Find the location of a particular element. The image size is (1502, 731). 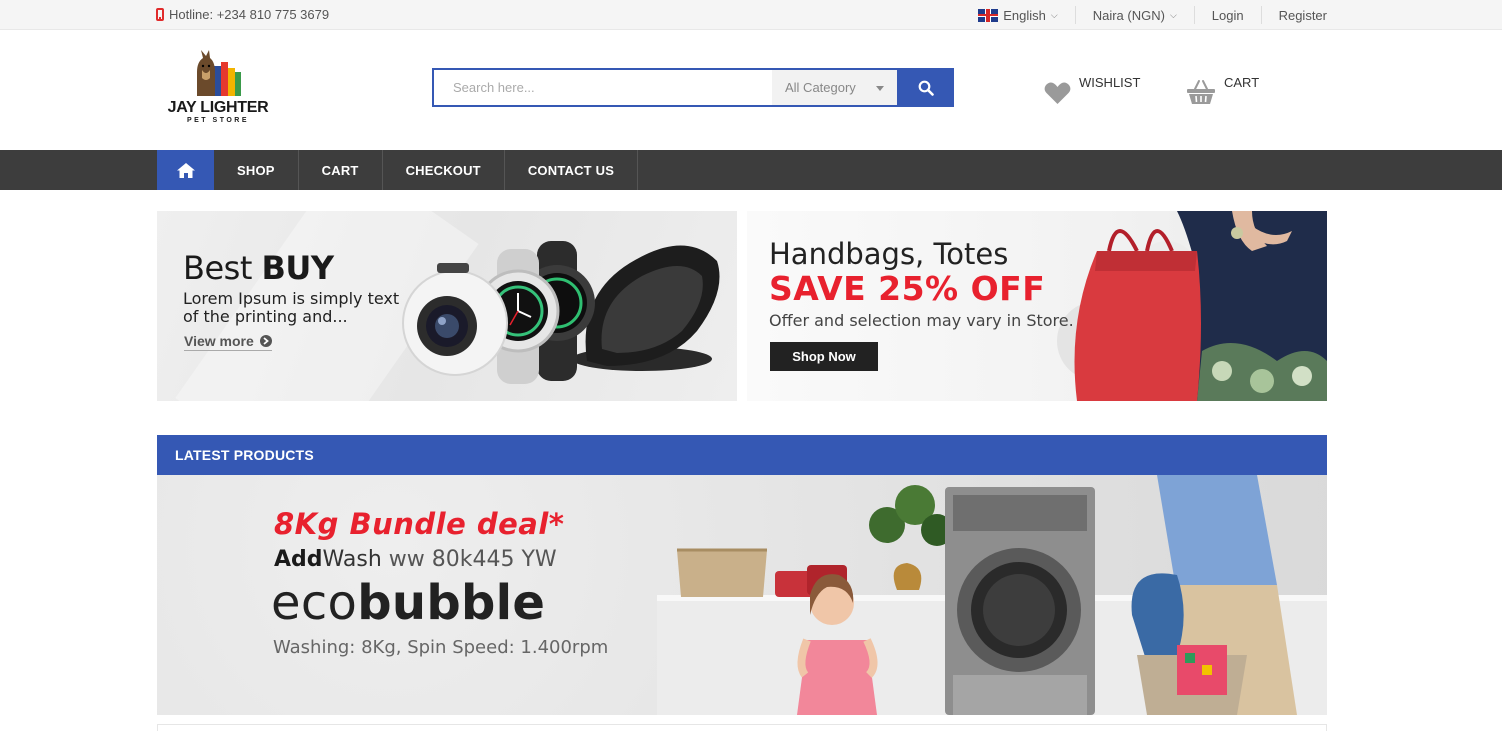

language-label: English is located at coordinates (1024, 15).